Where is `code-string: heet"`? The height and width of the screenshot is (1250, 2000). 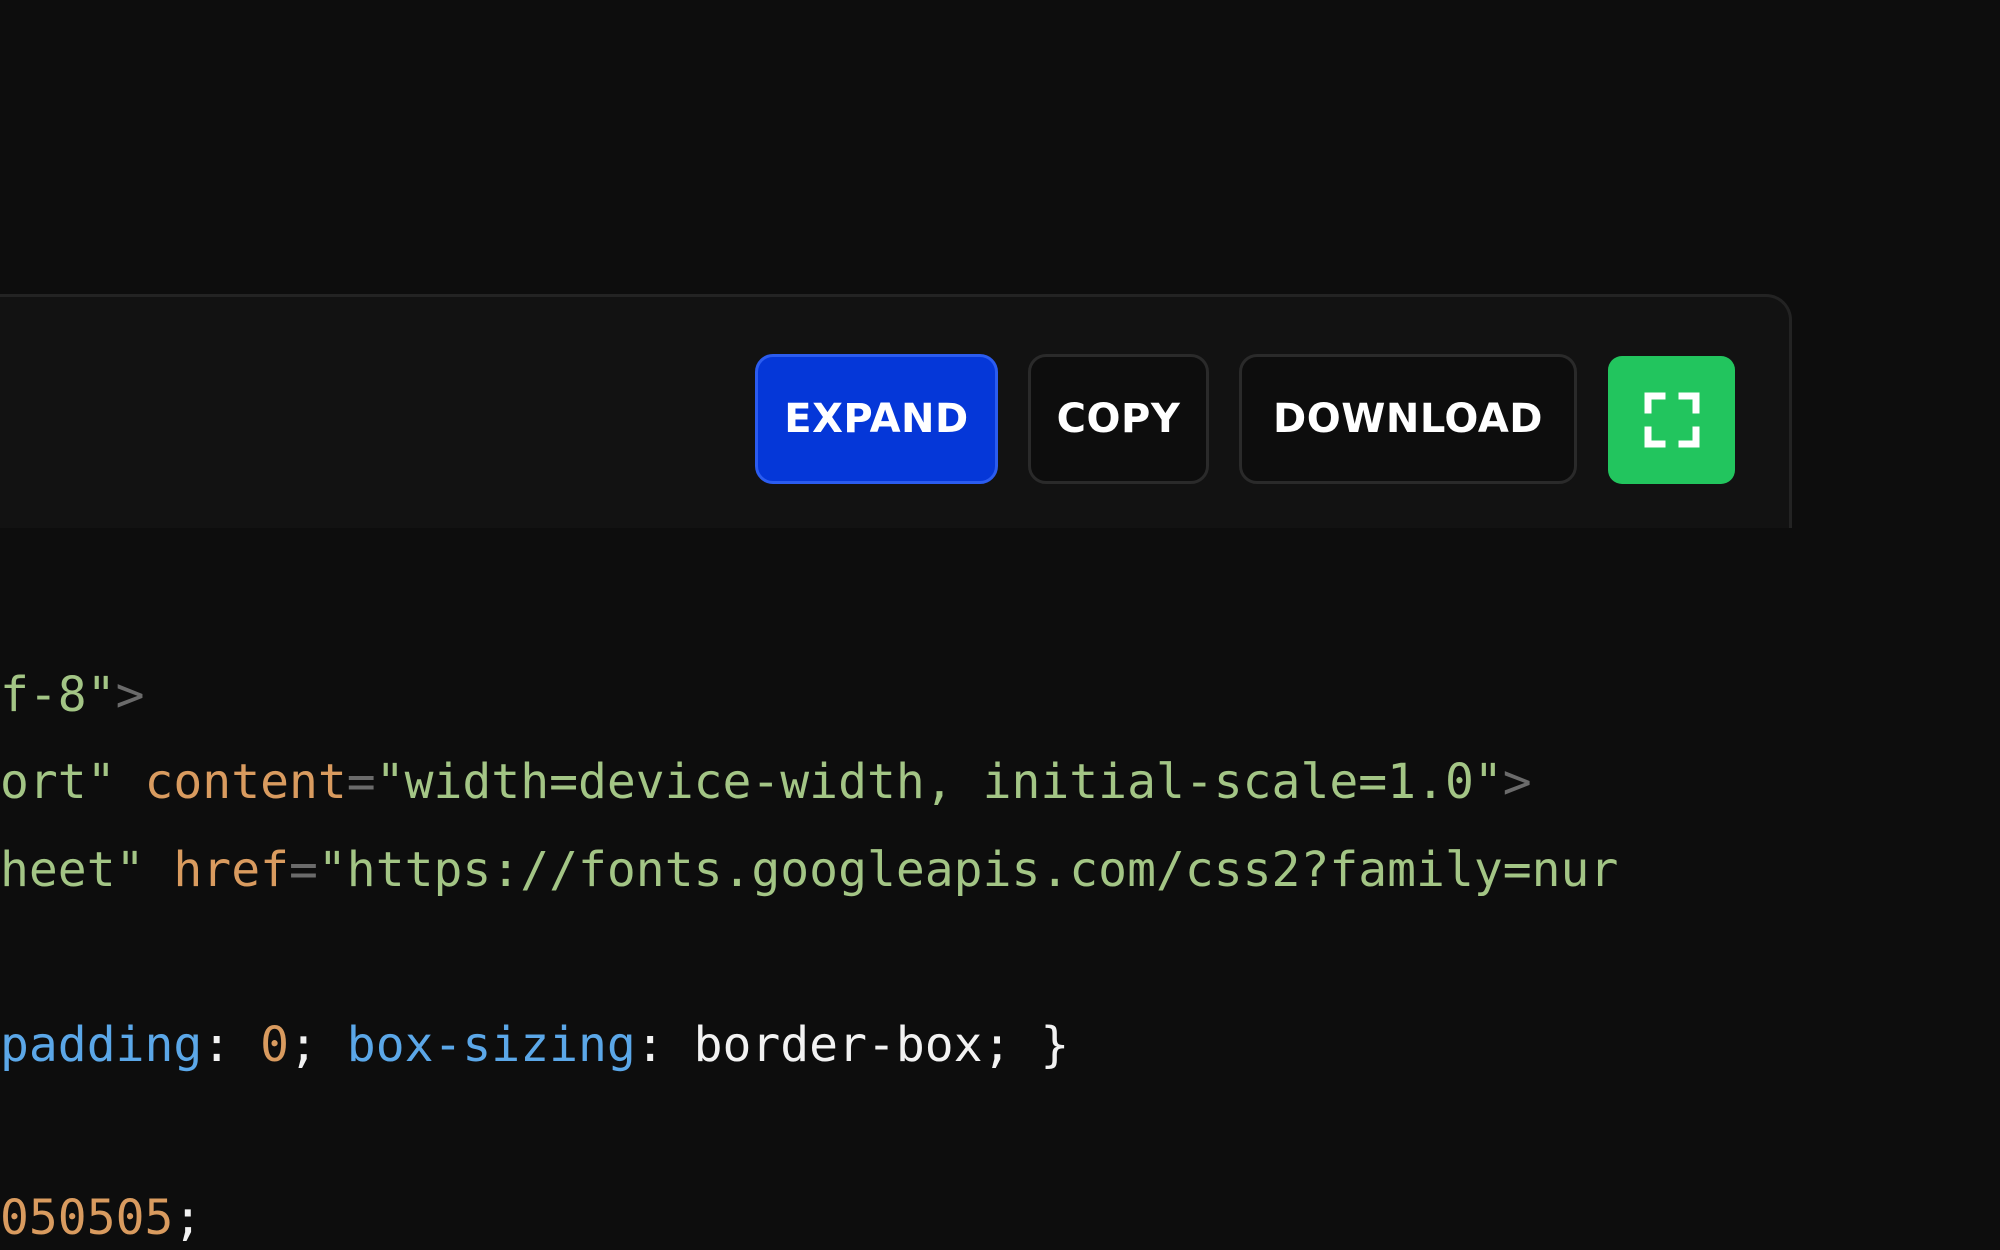
code-string: heet" is located at coordinates (72, 870).